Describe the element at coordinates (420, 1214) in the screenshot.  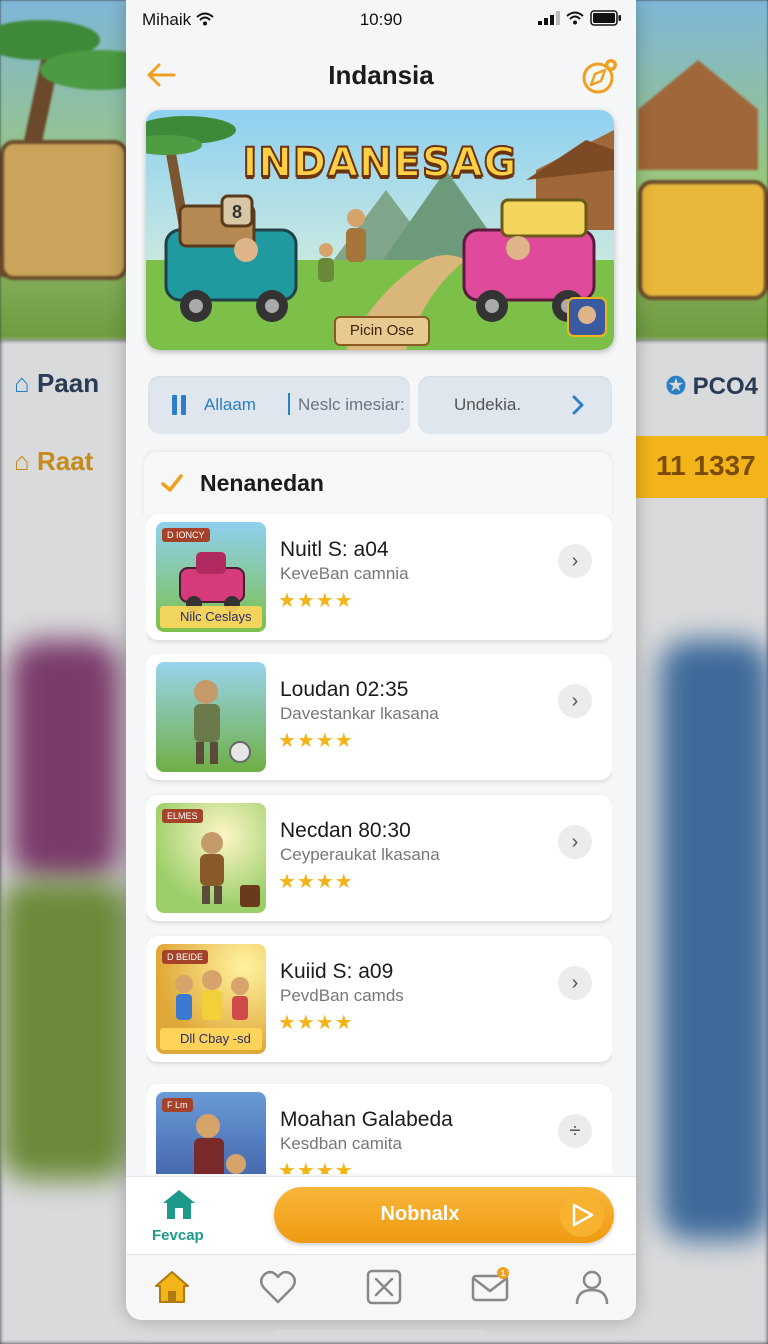
I see `primary-action-label: Nobnalx` at that location.